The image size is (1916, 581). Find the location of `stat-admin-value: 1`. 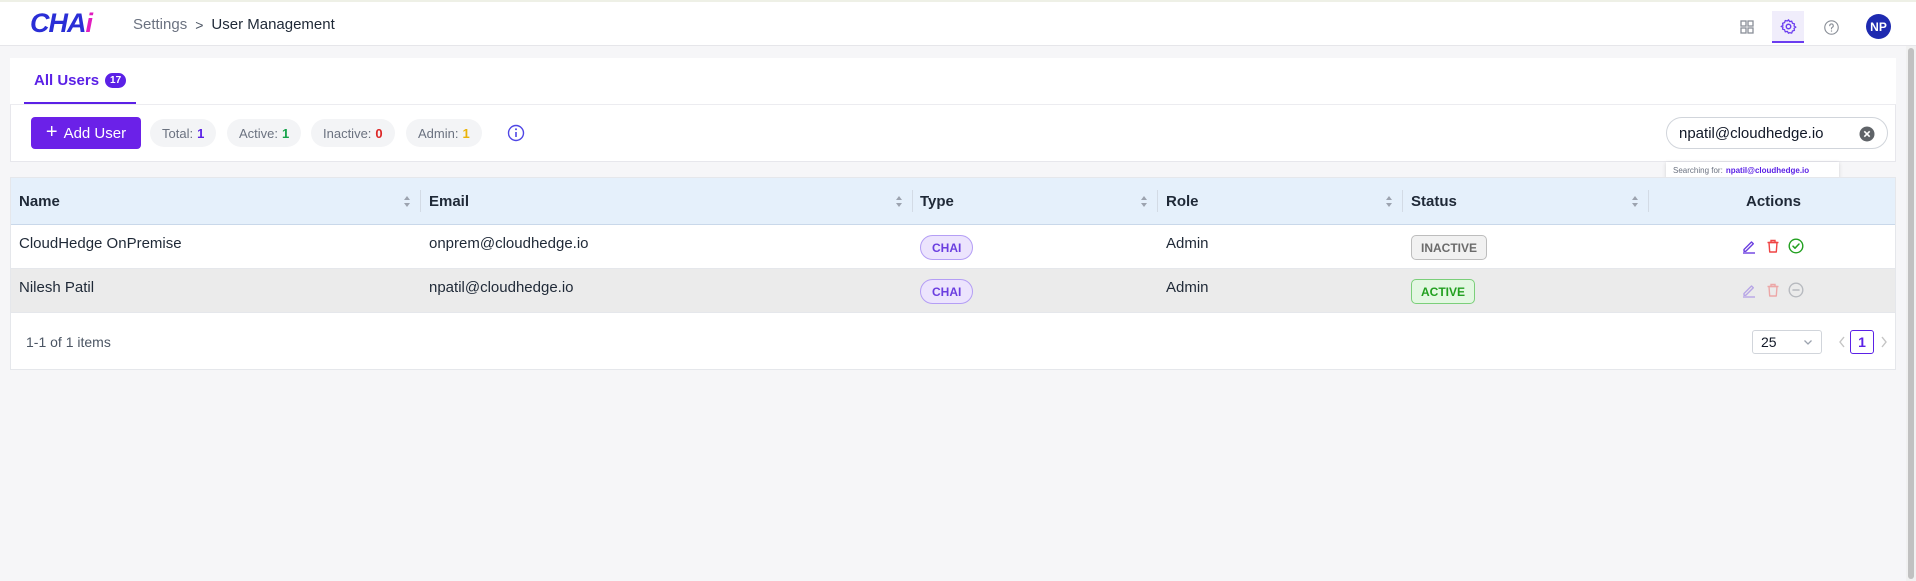

stat-admin-value: 1 is located at coordinates (466, 133).